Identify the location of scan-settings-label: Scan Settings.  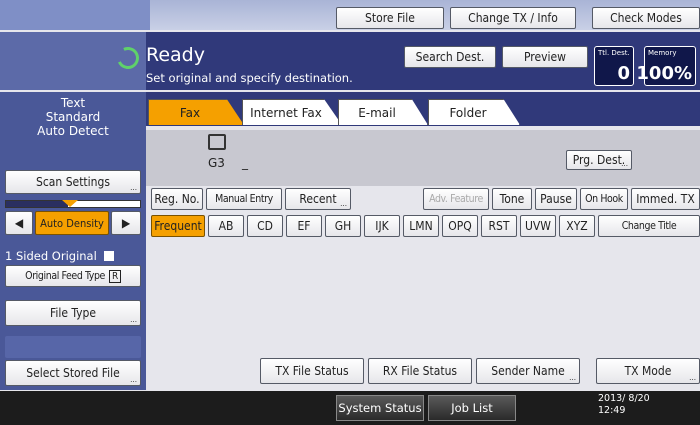
(73, 182).